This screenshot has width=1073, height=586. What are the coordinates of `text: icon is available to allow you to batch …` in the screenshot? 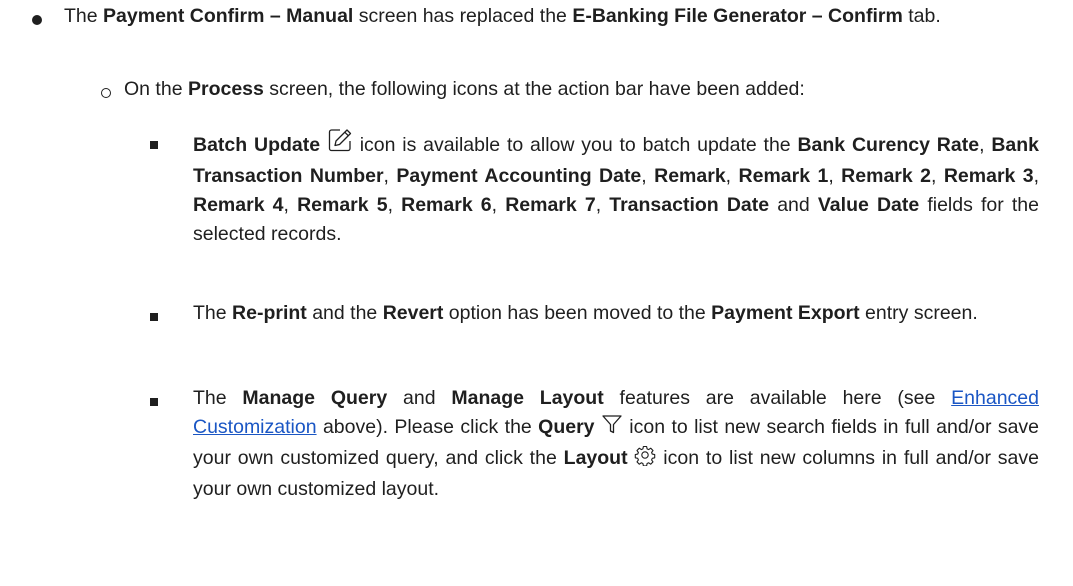 It's located at (575, 145).